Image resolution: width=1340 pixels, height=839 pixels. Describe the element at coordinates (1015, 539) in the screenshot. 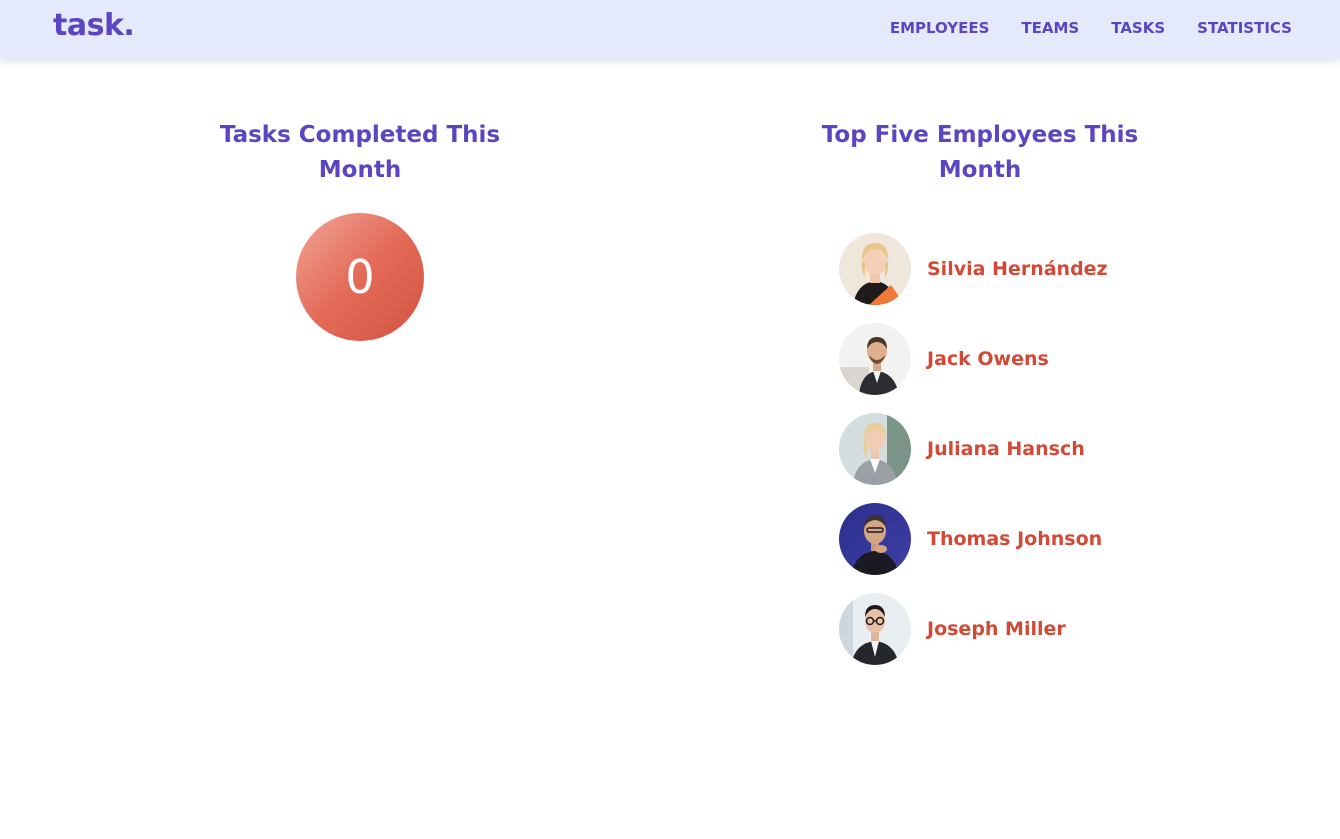

I see `employee-name: Thomas Johnson` at that location.